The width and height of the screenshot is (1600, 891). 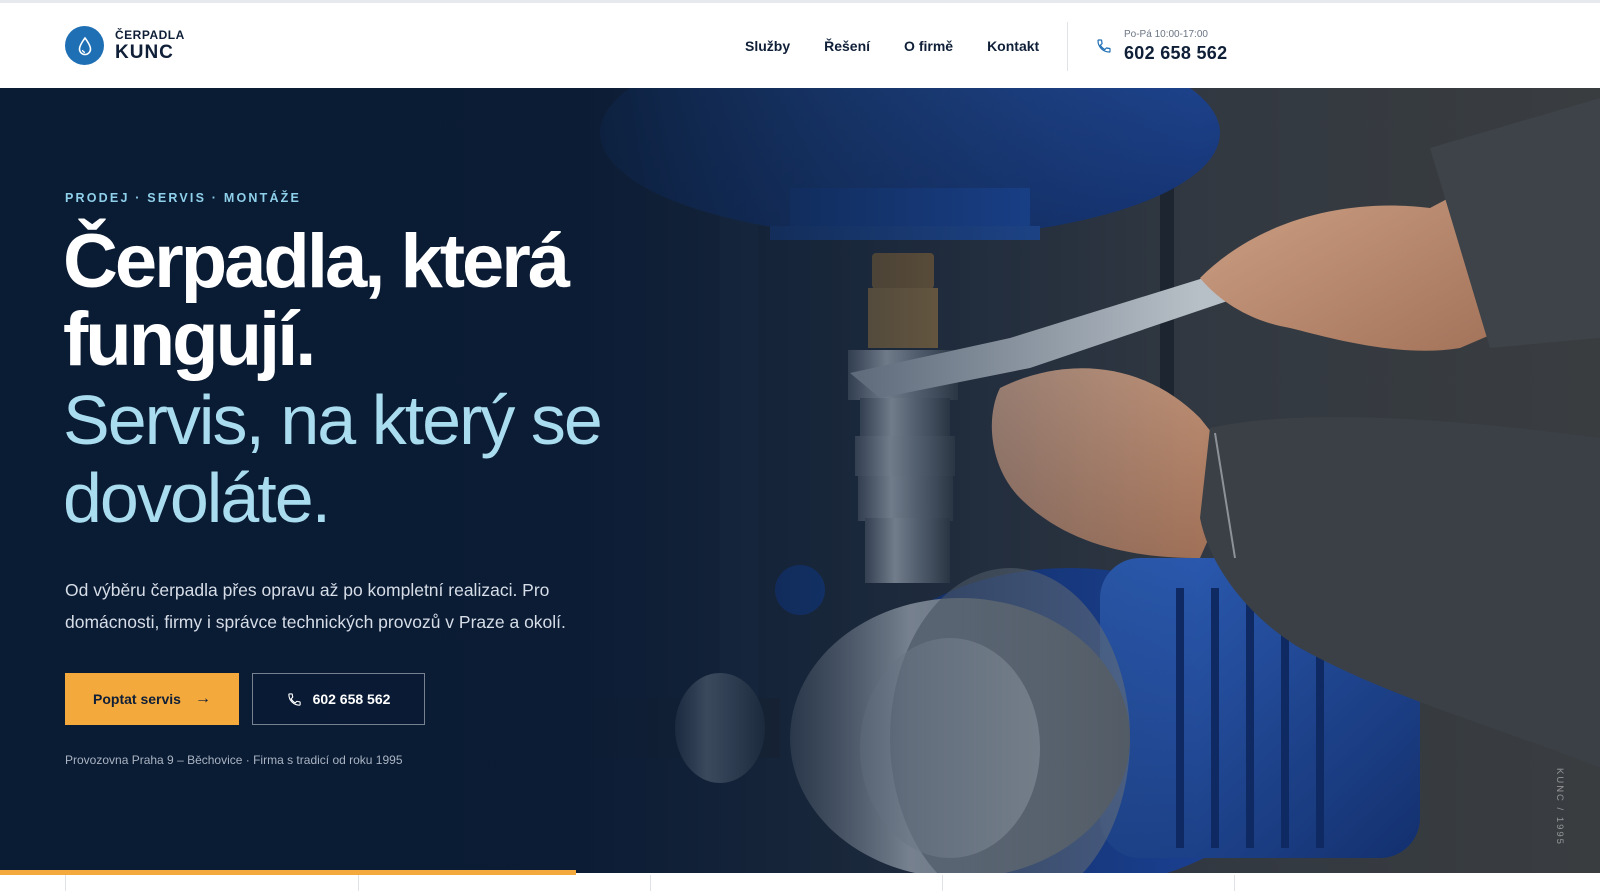 I want to click on brand-logo: ČERPADLA KUNC, so click(x=125, y=45).